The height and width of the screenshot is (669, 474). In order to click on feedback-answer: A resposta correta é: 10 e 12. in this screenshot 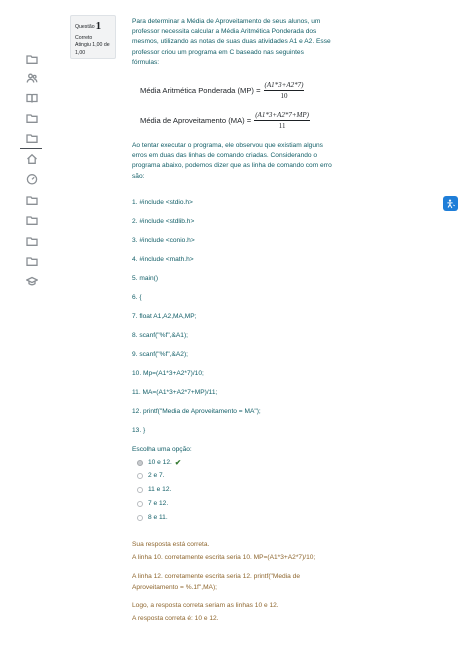, I will do `click(175, 618)`.